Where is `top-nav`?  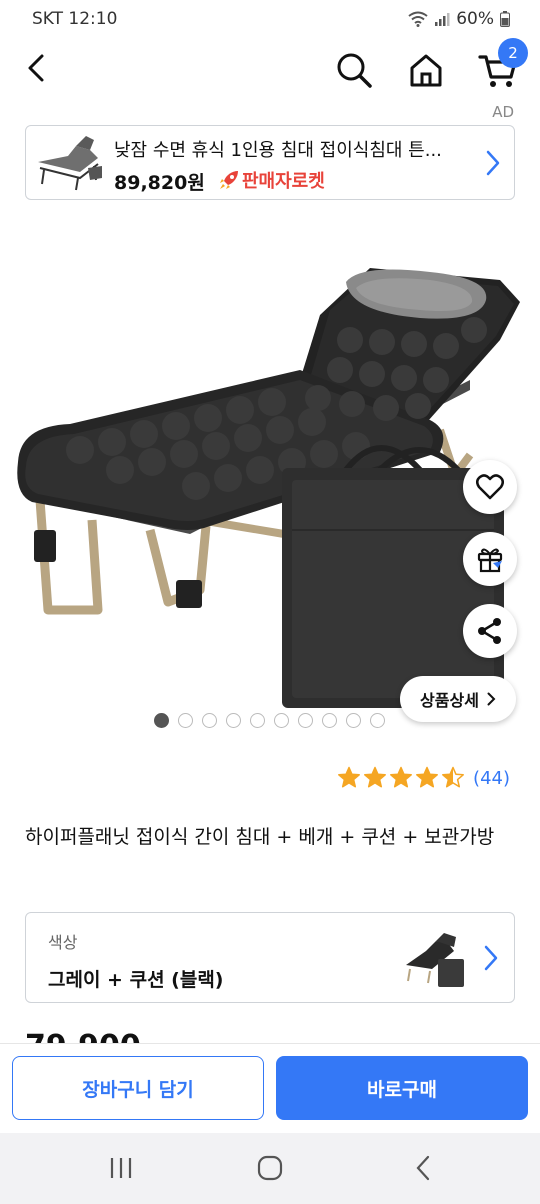
top-nav is located at coordinates (270, 69).